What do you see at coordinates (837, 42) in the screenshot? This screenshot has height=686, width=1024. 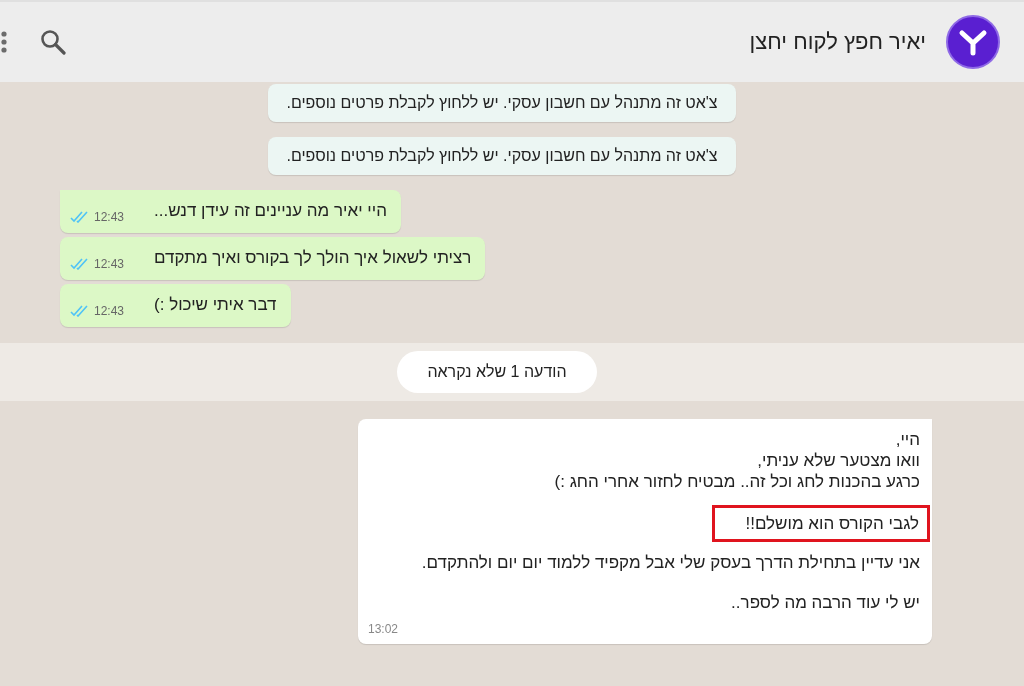 I see `contact-name: יאיר חפץ לקוח יחצן` at bounding box center [837, 42].